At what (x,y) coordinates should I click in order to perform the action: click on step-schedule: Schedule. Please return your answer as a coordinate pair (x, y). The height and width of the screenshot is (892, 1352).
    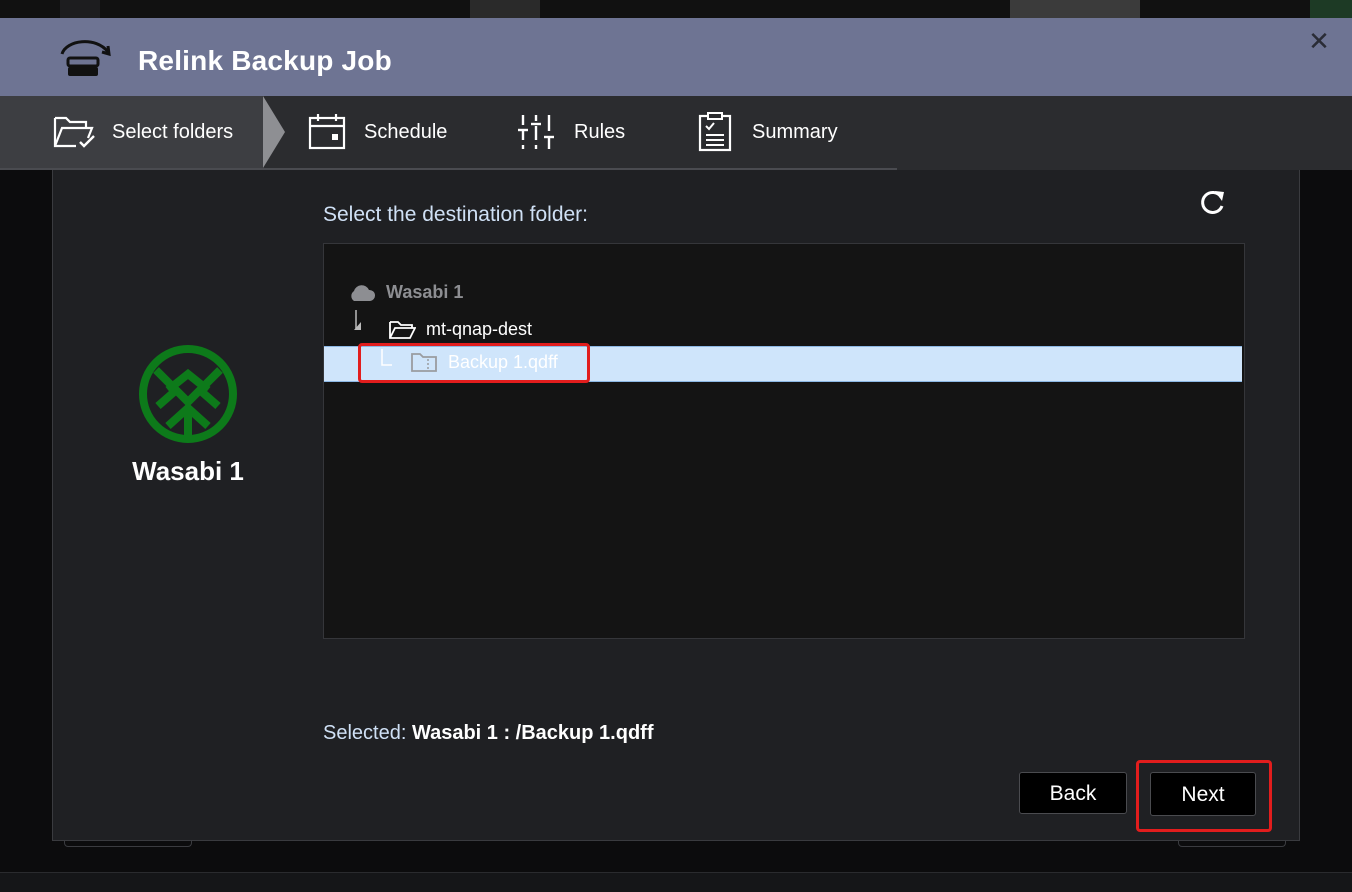
    Looking at the image, I should click on (375, 132).